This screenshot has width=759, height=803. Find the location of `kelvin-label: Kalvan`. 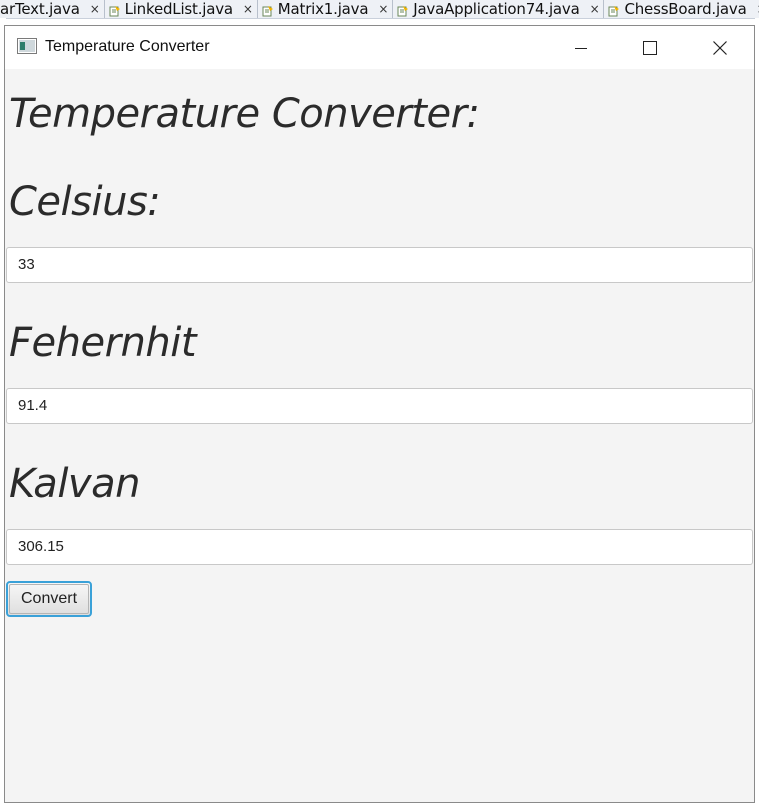

kelvin-label: Kalvan is located at coordinates (74, 484).